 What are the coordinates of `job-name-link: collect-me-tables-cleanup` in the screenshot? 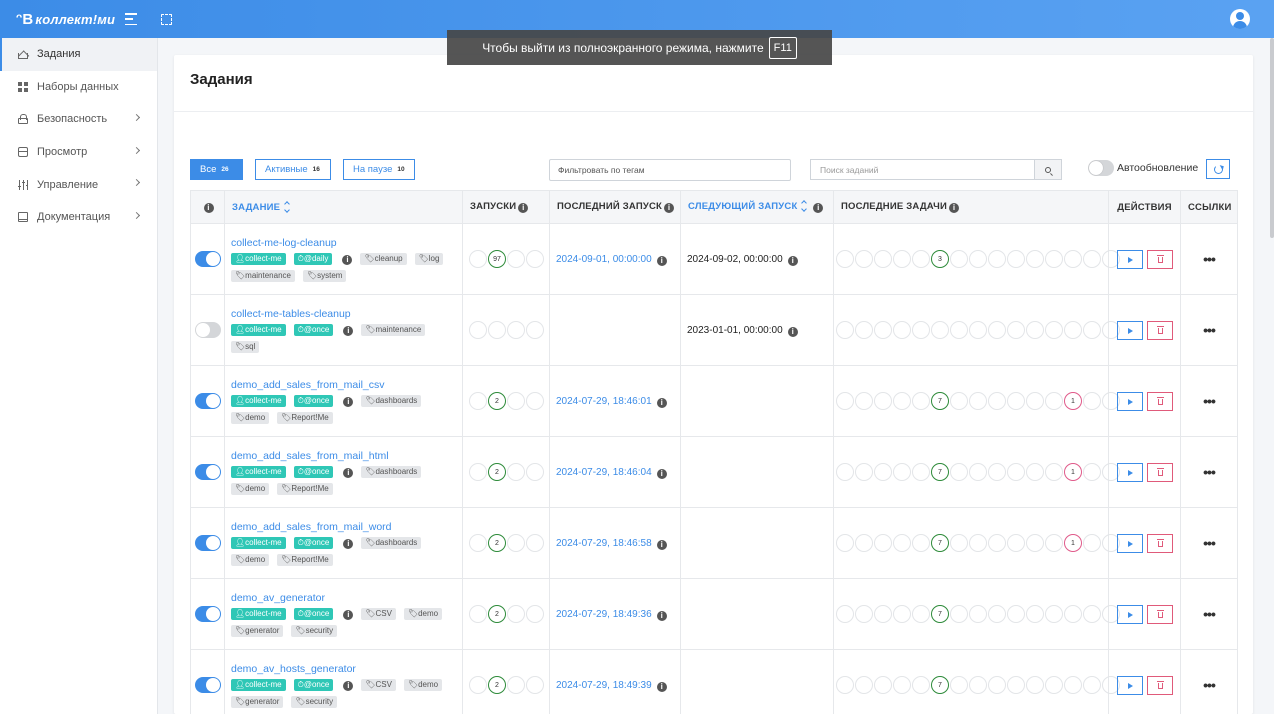 It's located at (343, 314).